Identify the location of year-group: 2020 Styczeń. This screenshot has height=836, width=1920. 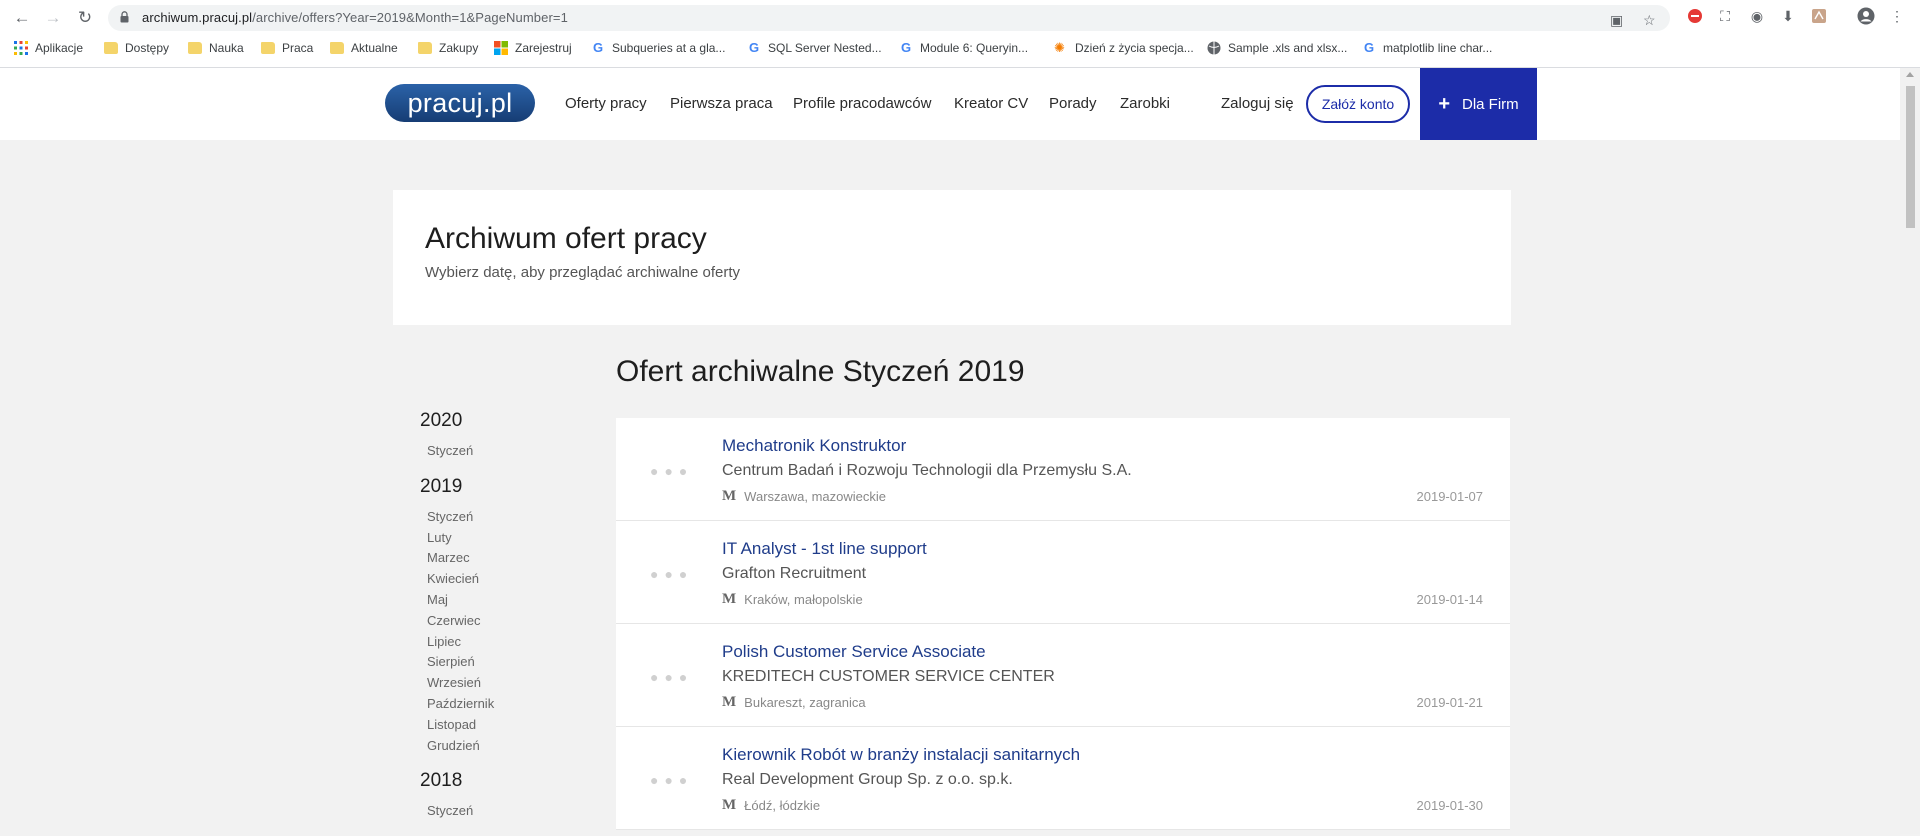
(500, 436).